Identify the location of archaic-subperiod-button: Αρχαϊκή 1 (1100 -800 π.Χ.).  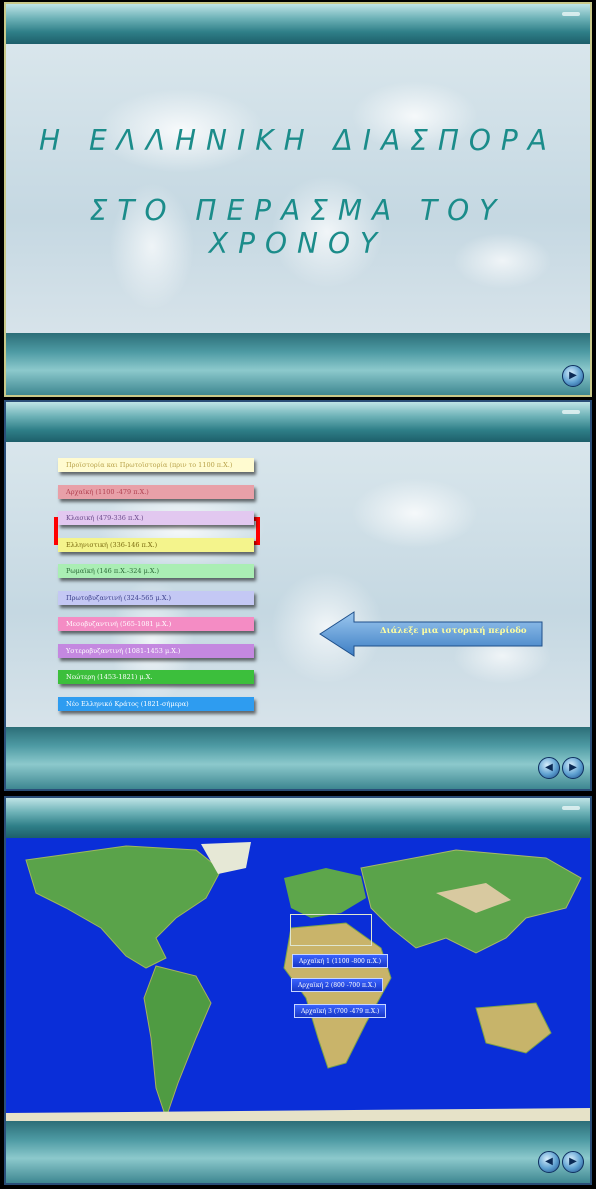
(340, 961).